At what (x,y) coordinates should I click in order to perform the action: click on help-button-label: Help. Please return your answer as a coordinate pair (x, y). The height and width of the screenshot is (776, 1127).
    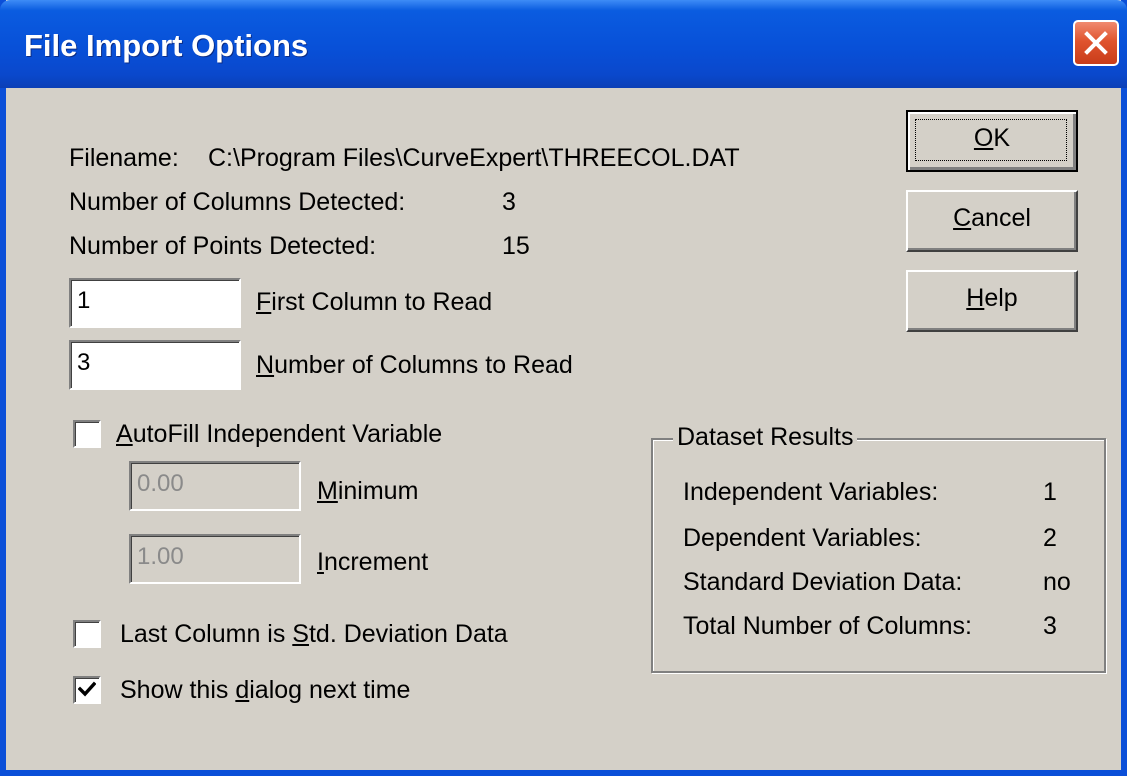
    Looking at the image, I should click on (992, 298).